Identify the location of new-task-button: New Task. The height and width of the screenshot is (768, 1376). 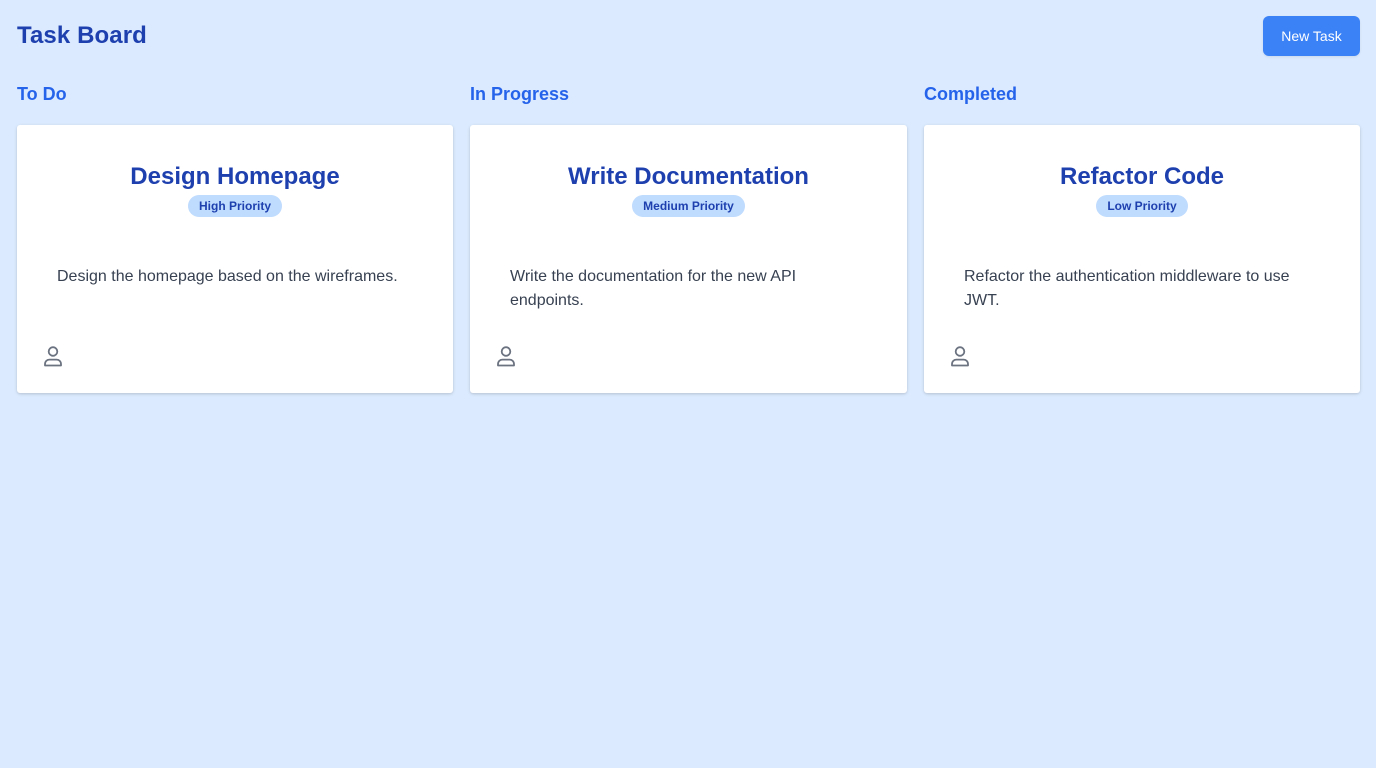
(1311, 36).